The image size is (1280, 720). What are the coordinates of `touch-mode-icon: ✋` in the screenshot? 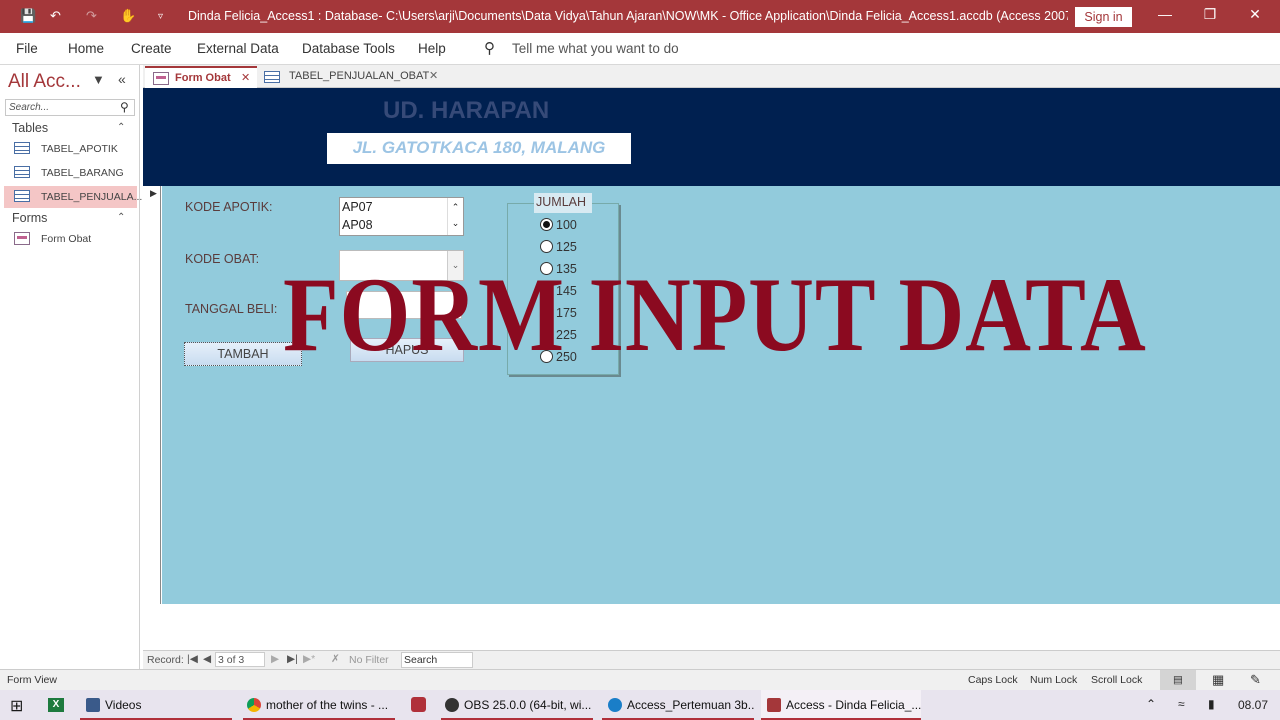 It's located at (128, 16).